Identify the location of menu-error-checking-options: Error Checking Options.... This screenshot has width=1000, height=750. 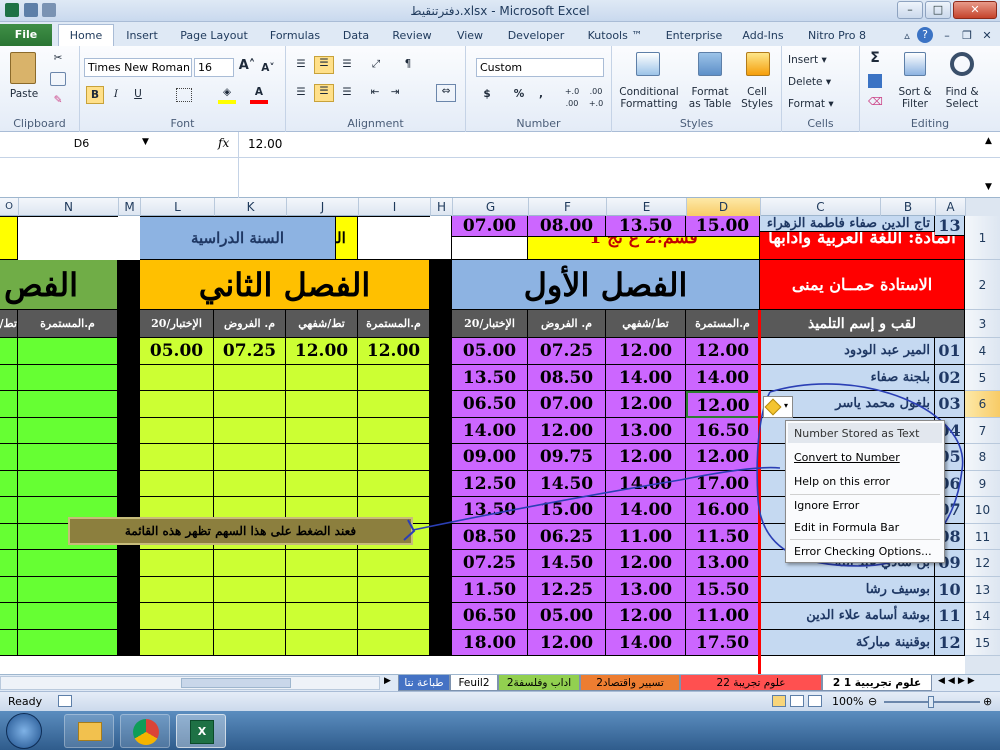
(863, 551).